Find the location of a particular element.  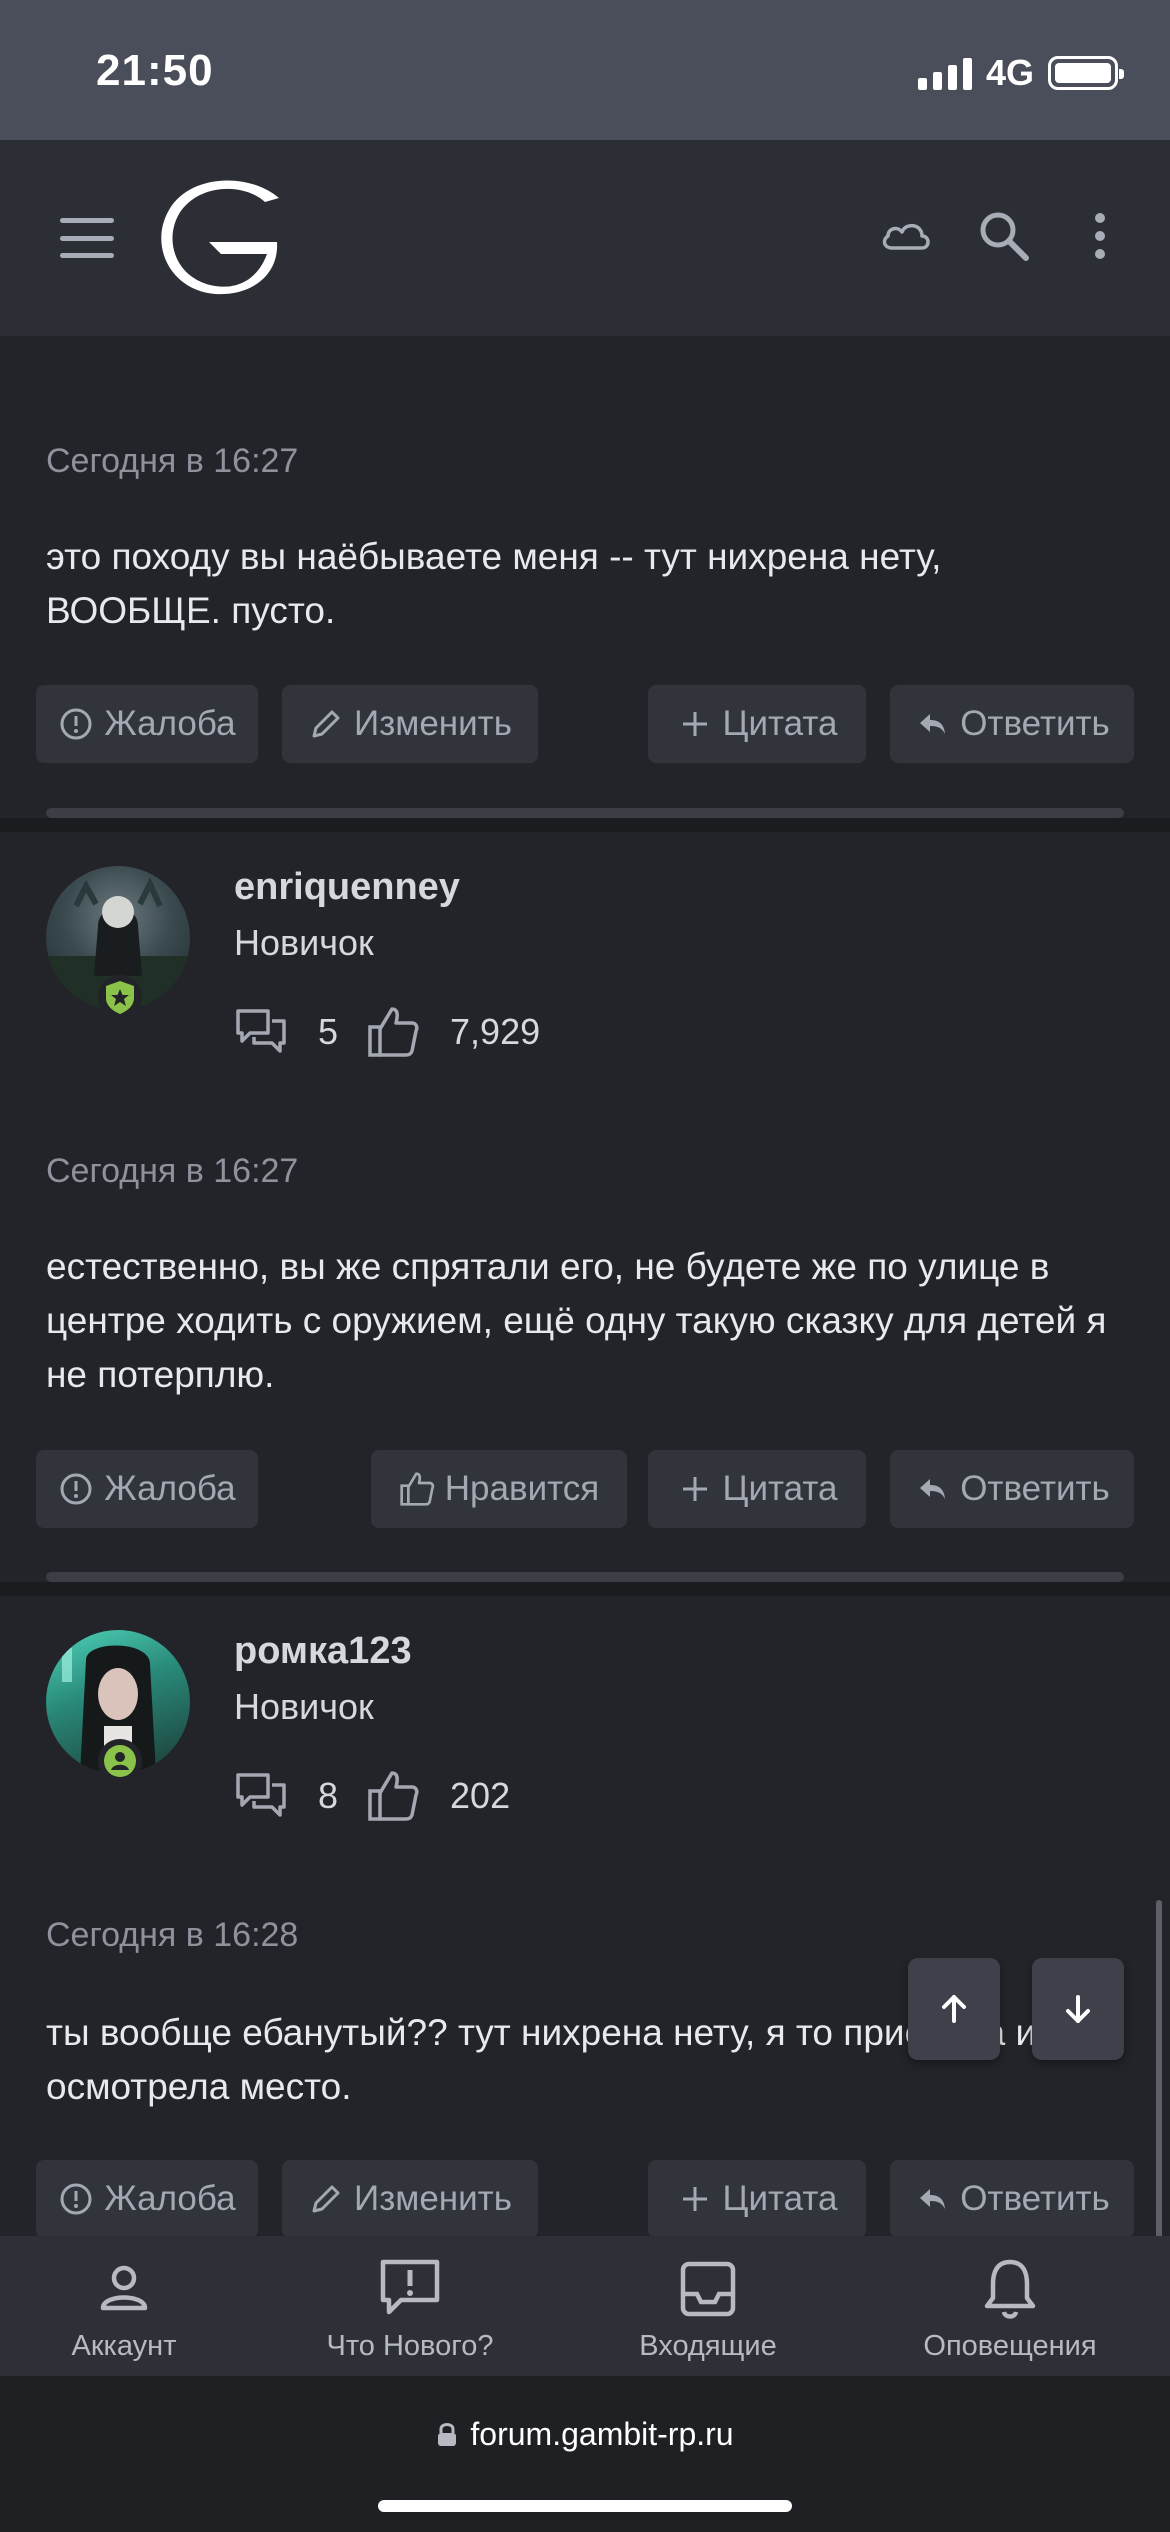

nav-whats-new: Что Нового? is located at coordinates (410, 2309).